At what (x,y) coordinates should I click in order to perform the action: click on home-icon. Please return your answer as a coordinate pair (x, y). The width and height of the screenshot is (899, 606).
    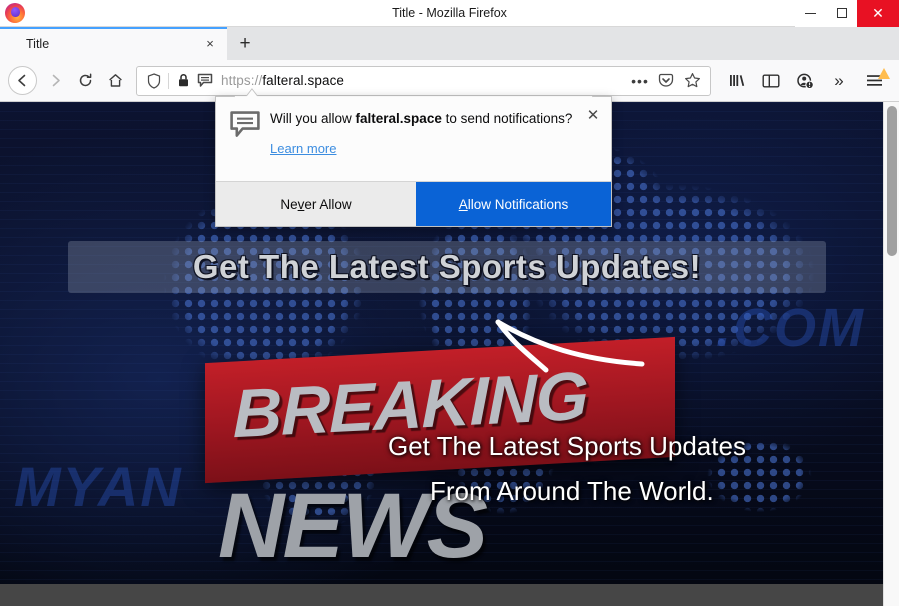
    Looking at the image, I should click on (115, 81).